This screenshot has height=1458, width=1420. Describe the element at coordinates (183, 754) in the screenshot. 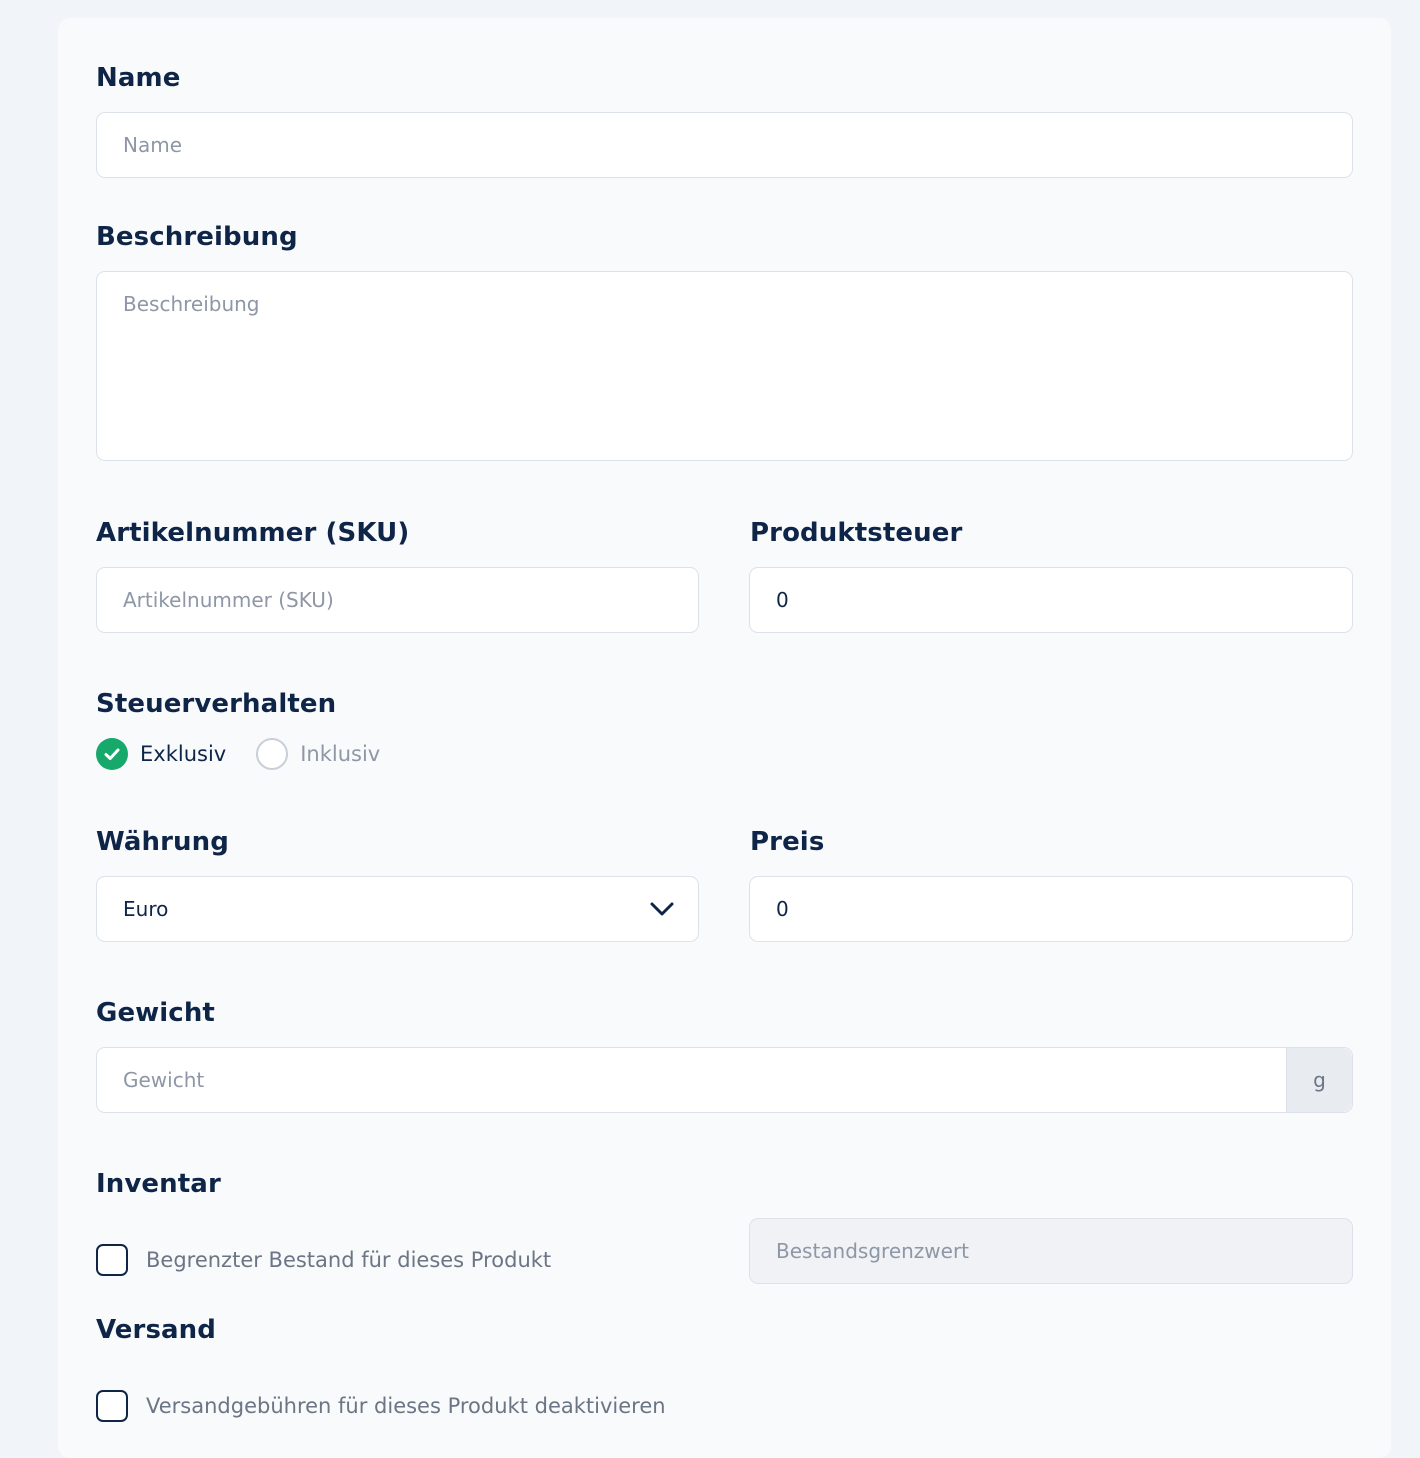

I see `radio-exklusiv-label: Exklusiv` at that location.